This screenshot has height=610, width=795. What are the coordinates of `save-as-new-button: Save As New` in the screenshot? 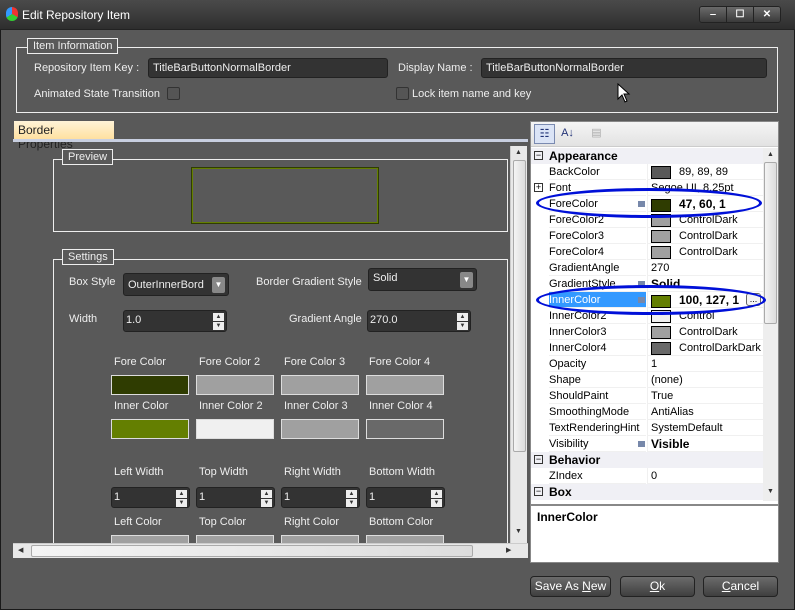 It's located at (570, 586).